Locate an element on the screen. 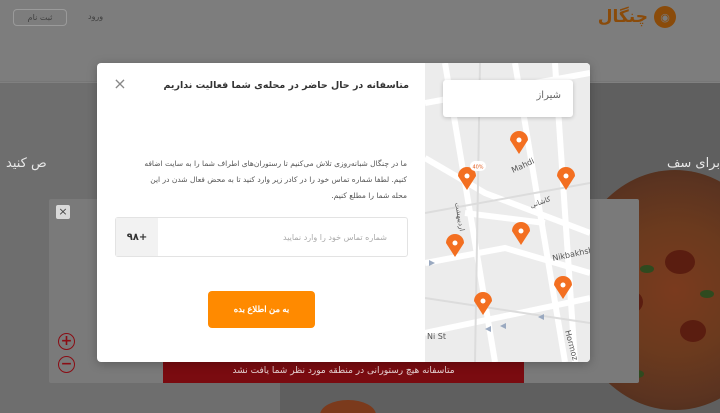 This screenshot has height=413, width=720. phone-field: +۹۸ is located at coordinates (261, 237).